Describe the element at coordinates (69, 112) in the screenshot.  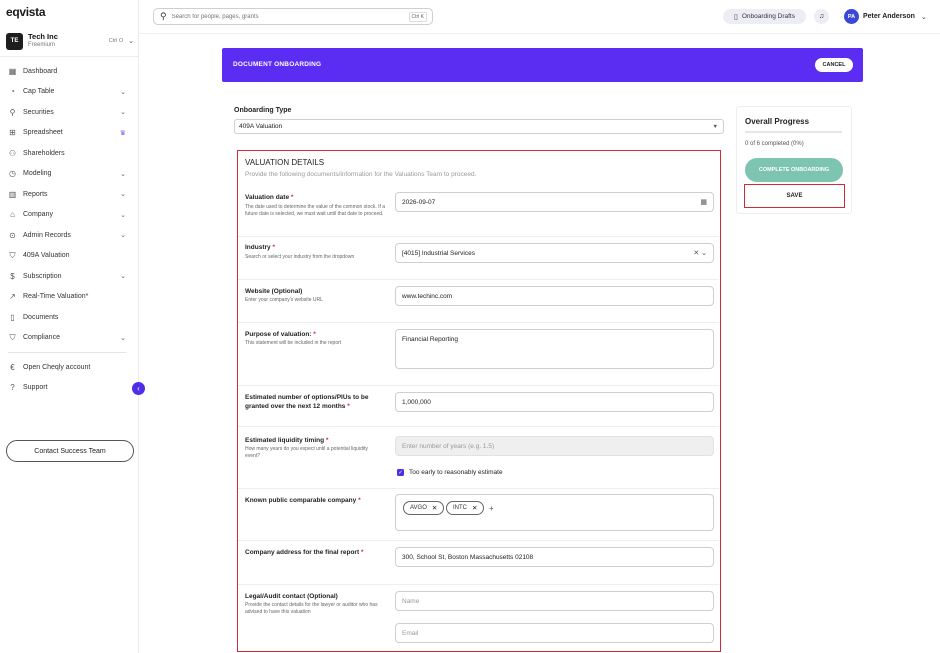
I see `sidebar-item-securities: ⚲ Securities ⌄` at that location.